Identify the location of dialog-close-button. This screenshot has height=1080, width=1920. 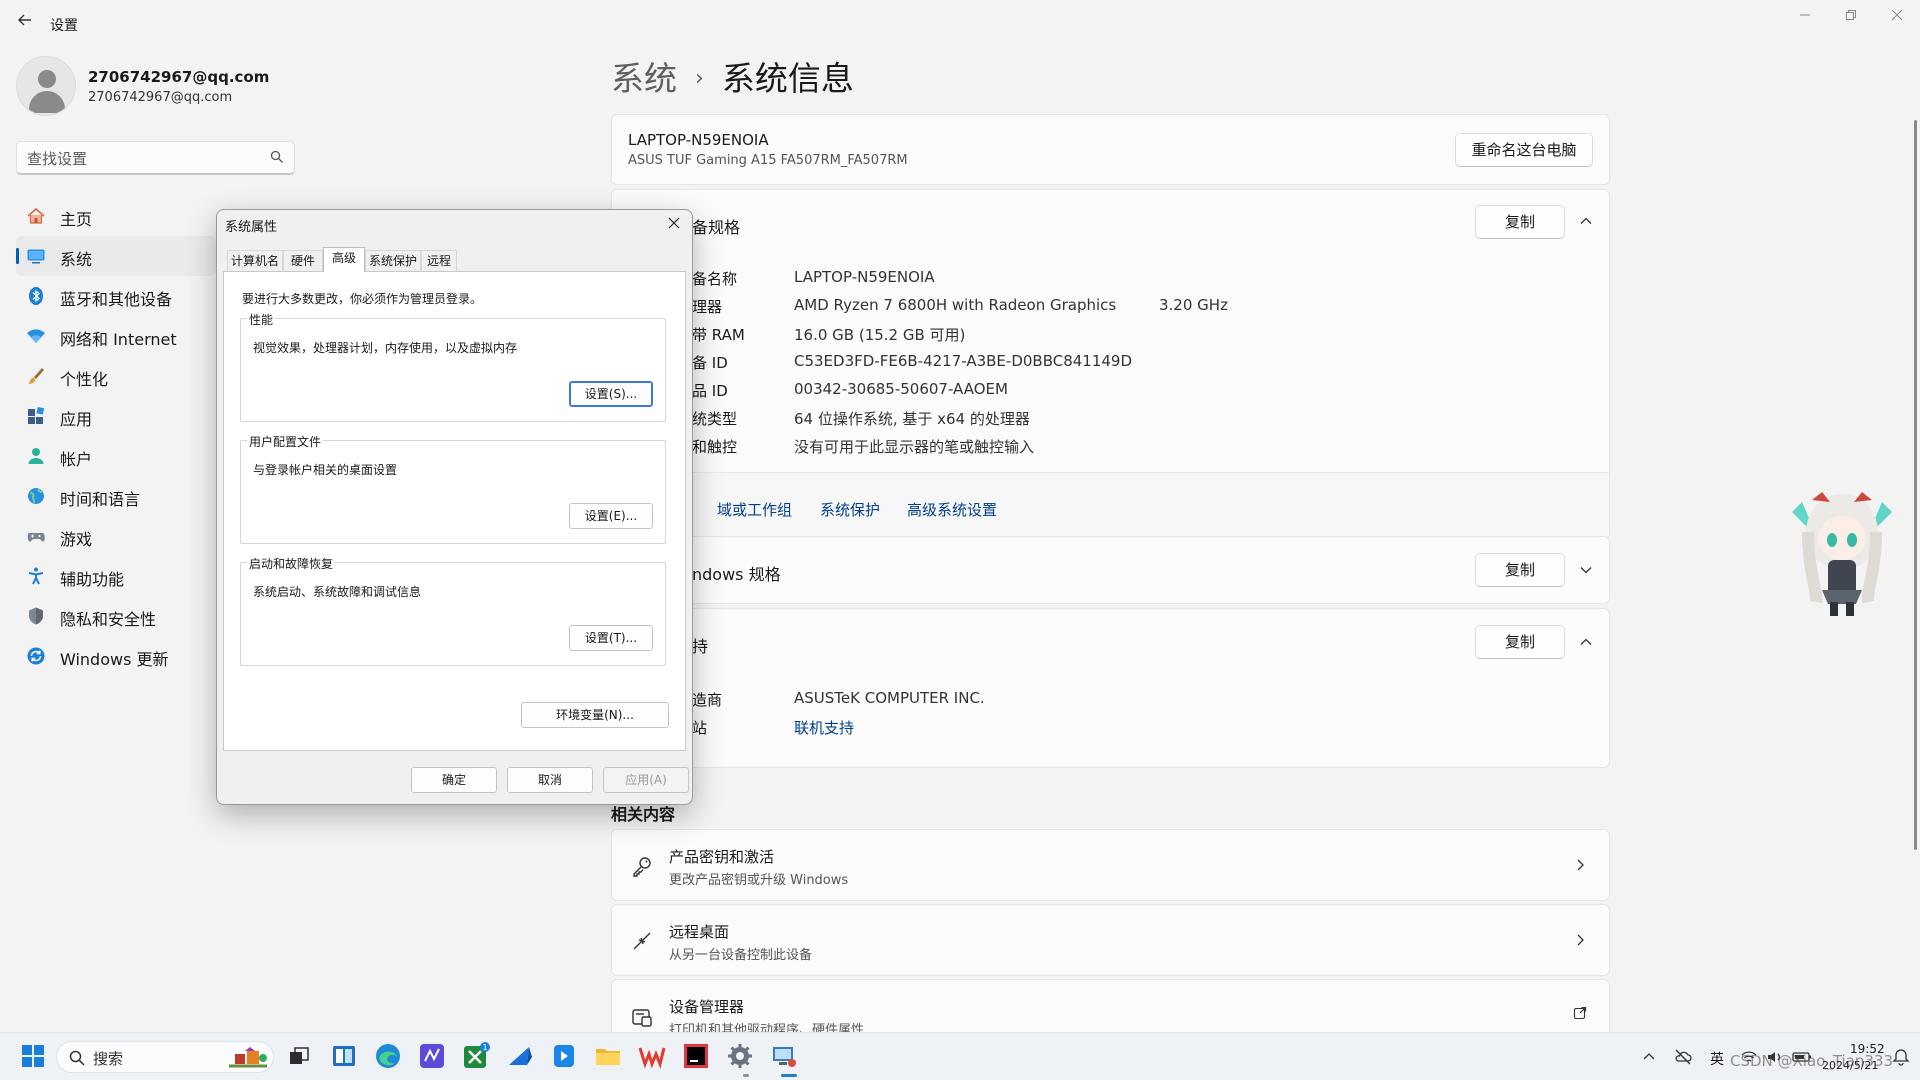
(674, 224).